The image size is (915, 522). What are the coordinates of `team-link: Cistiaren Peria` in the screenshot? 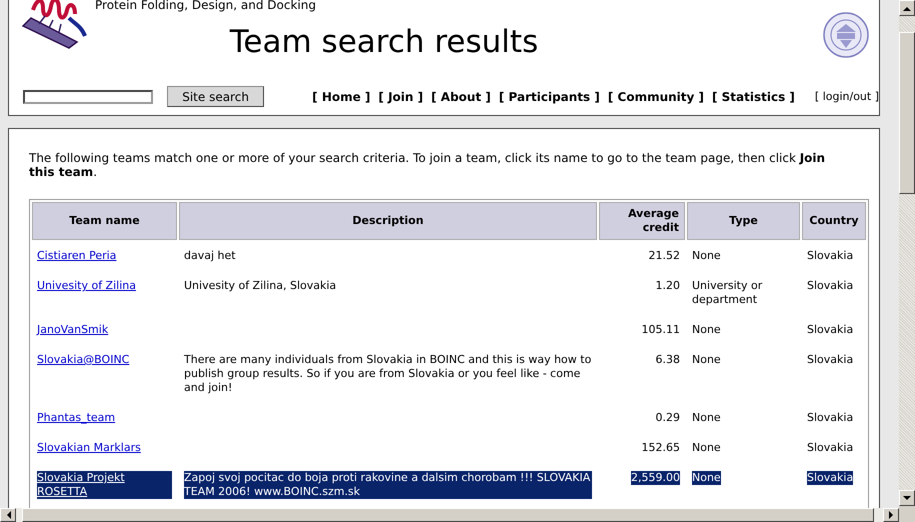 It's located at (76, 256).